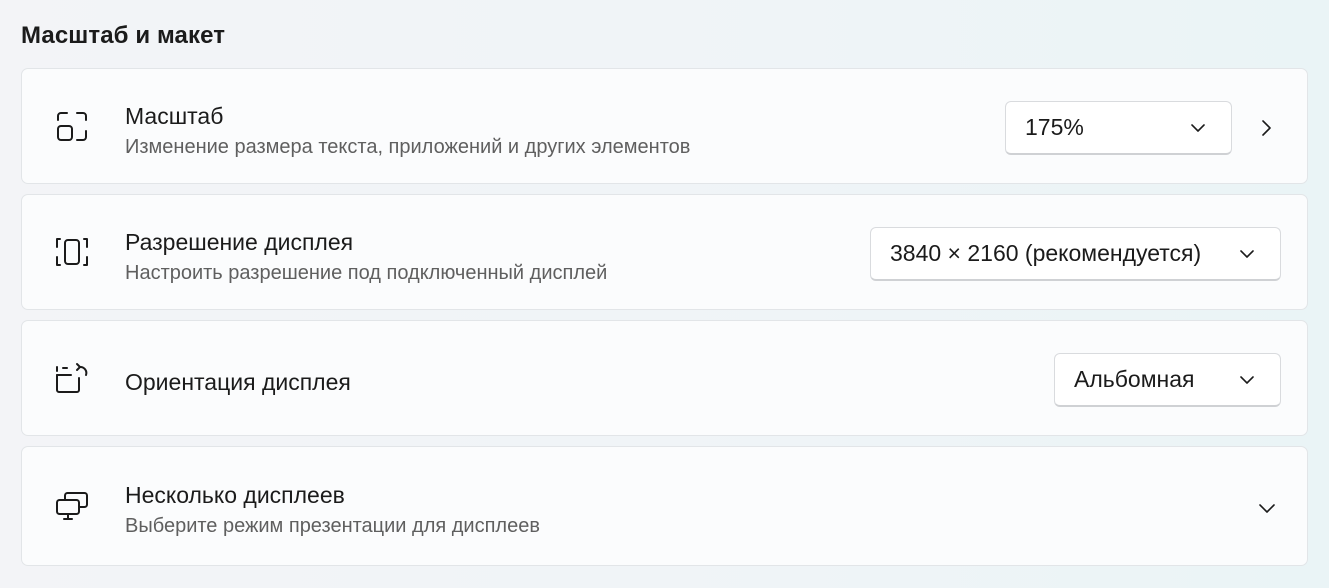  What do you see at coordinates (72, 126) in the screenshot?
I see `scale-icon` at bounding box center [72, 126].